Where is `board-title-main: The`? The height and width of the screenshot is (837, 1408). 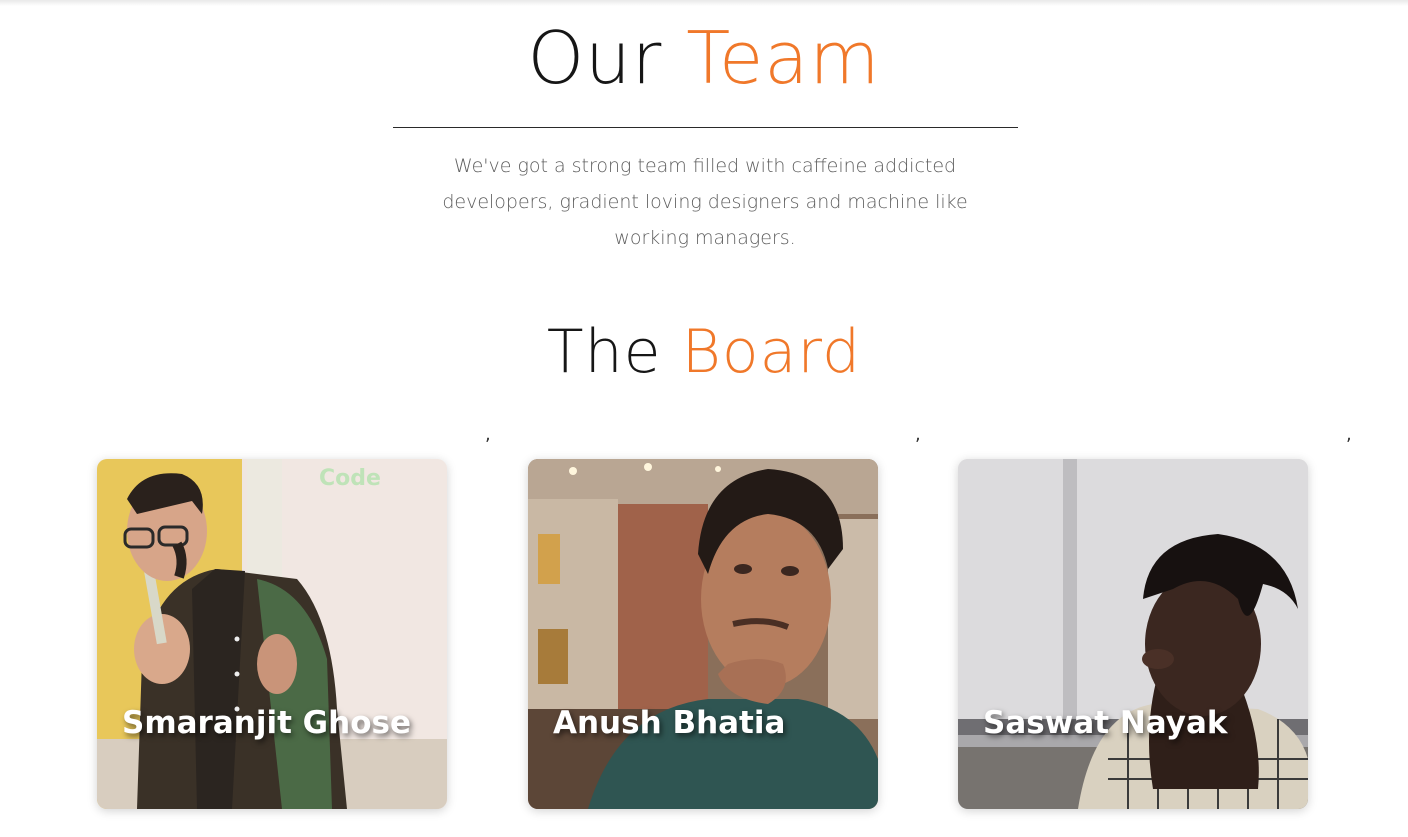 board-title-main: The is located at coordinates (604, 352).